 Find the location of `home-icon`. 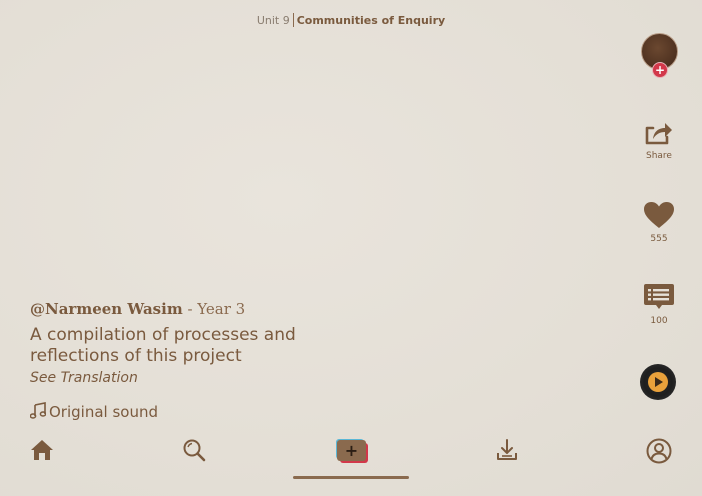

home-icon is located at coordinates (42, 450).